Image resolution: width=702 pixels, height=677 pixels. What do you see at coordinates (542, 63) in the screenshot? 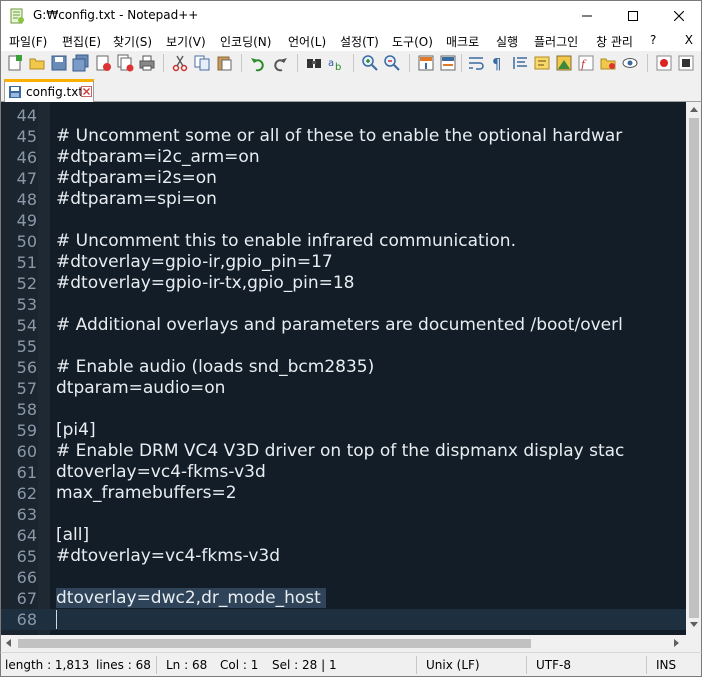
I see `define-language-icon` at bounding box center [542, 63].